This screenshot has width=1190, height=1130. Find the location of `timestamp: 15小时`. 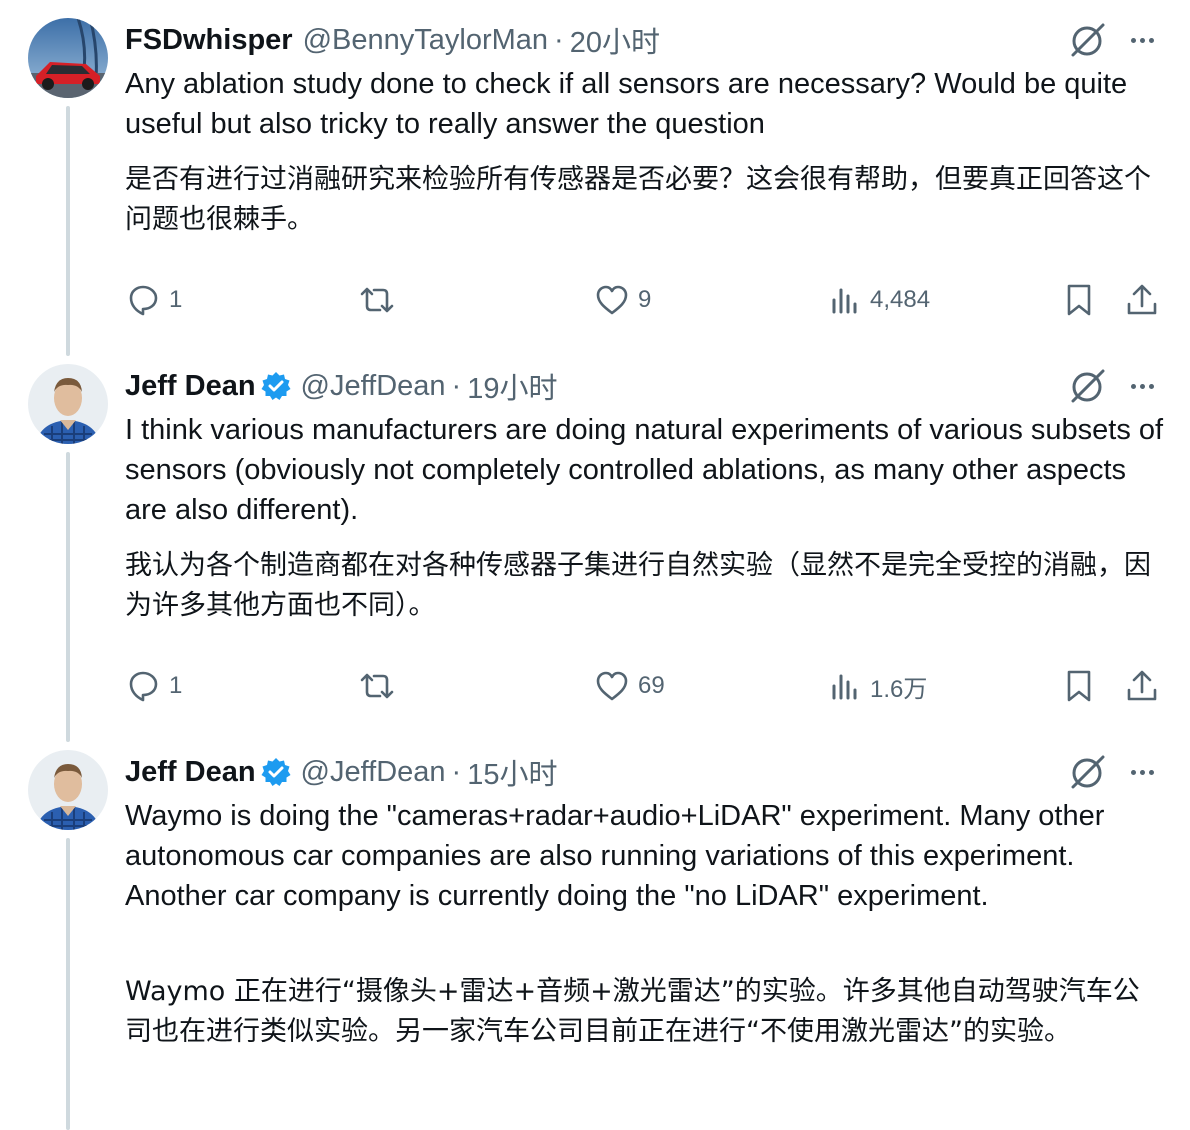

timestamp: 15小时 is located at coordinates (512, 772).